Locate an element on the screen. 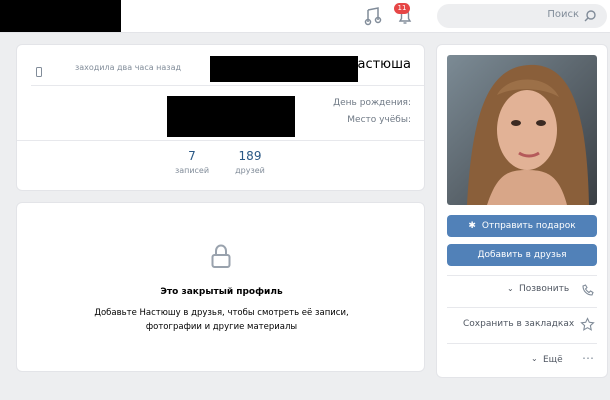  redacted-logo is located at coordinates (60, 16).